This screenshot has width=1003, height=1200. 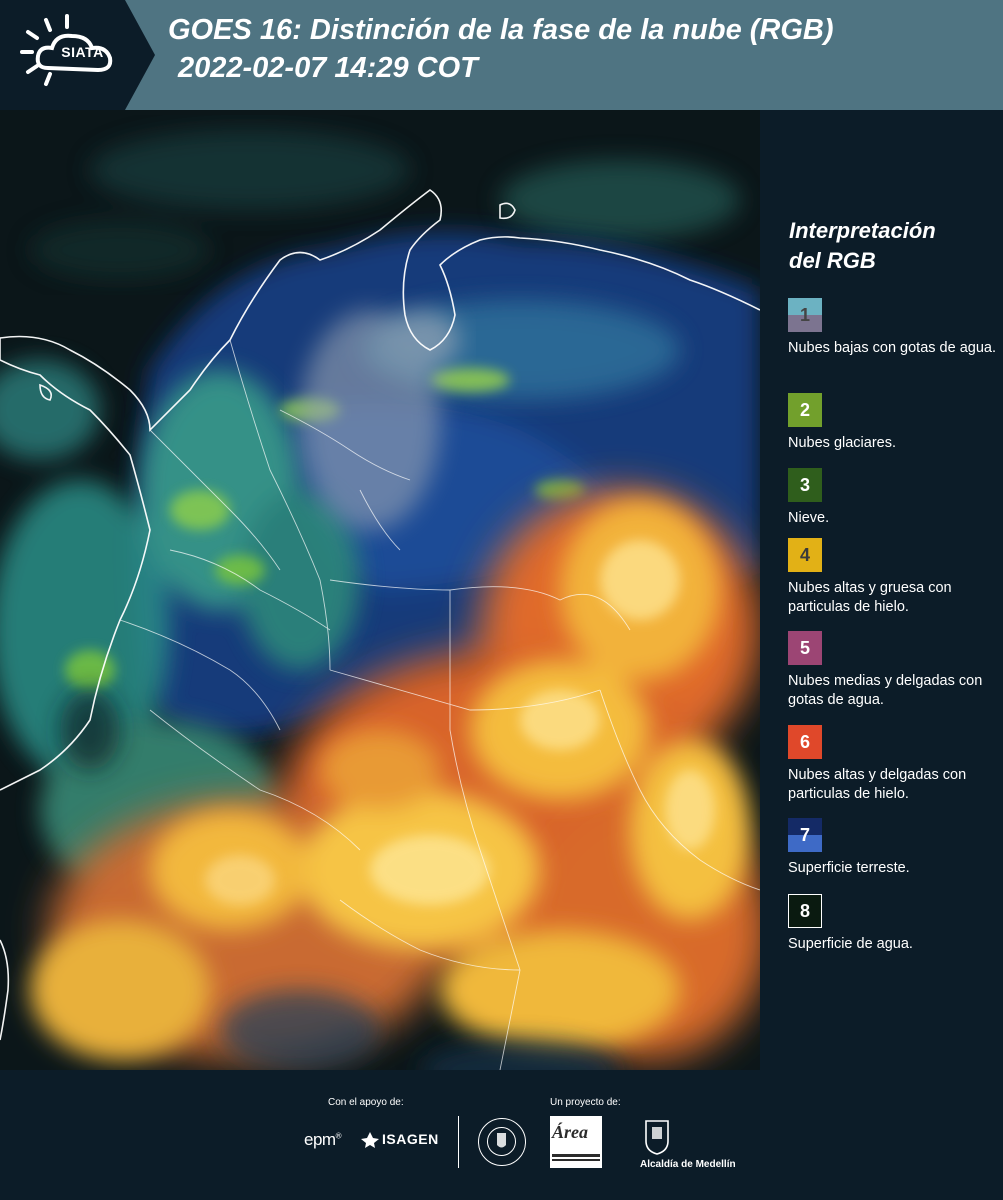 I want to click on legend-swatch: 5, so click(x=805, y=648).